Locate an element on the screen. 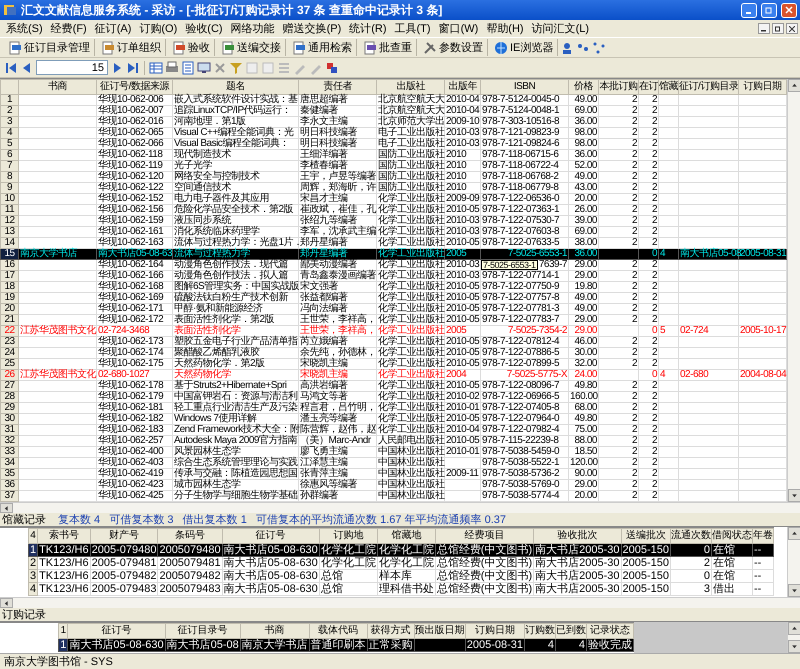 Image resolution: width=800 pixels, height=669 pixels. menu-item: 工具(T) is located at coordinates (412, 28).